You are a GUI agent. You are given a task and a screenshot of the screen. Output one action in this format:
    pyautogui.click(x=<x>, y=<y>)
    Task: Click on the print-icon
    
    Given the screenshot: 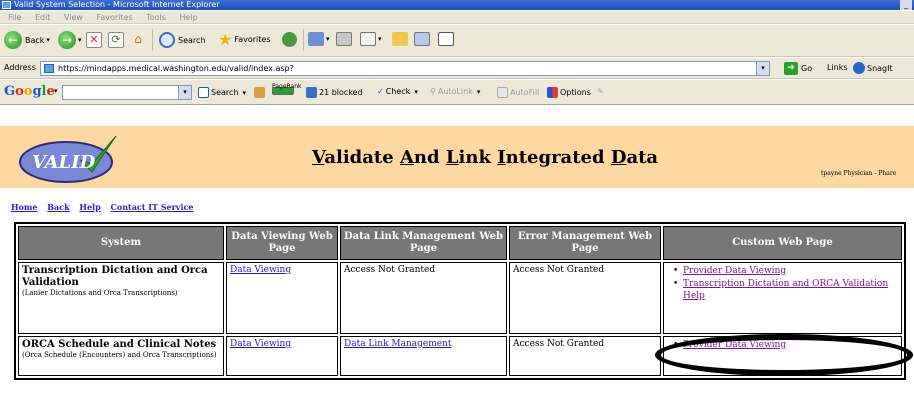 What is the action you would take?
    pyautogui.click(x=344, y=39)
    